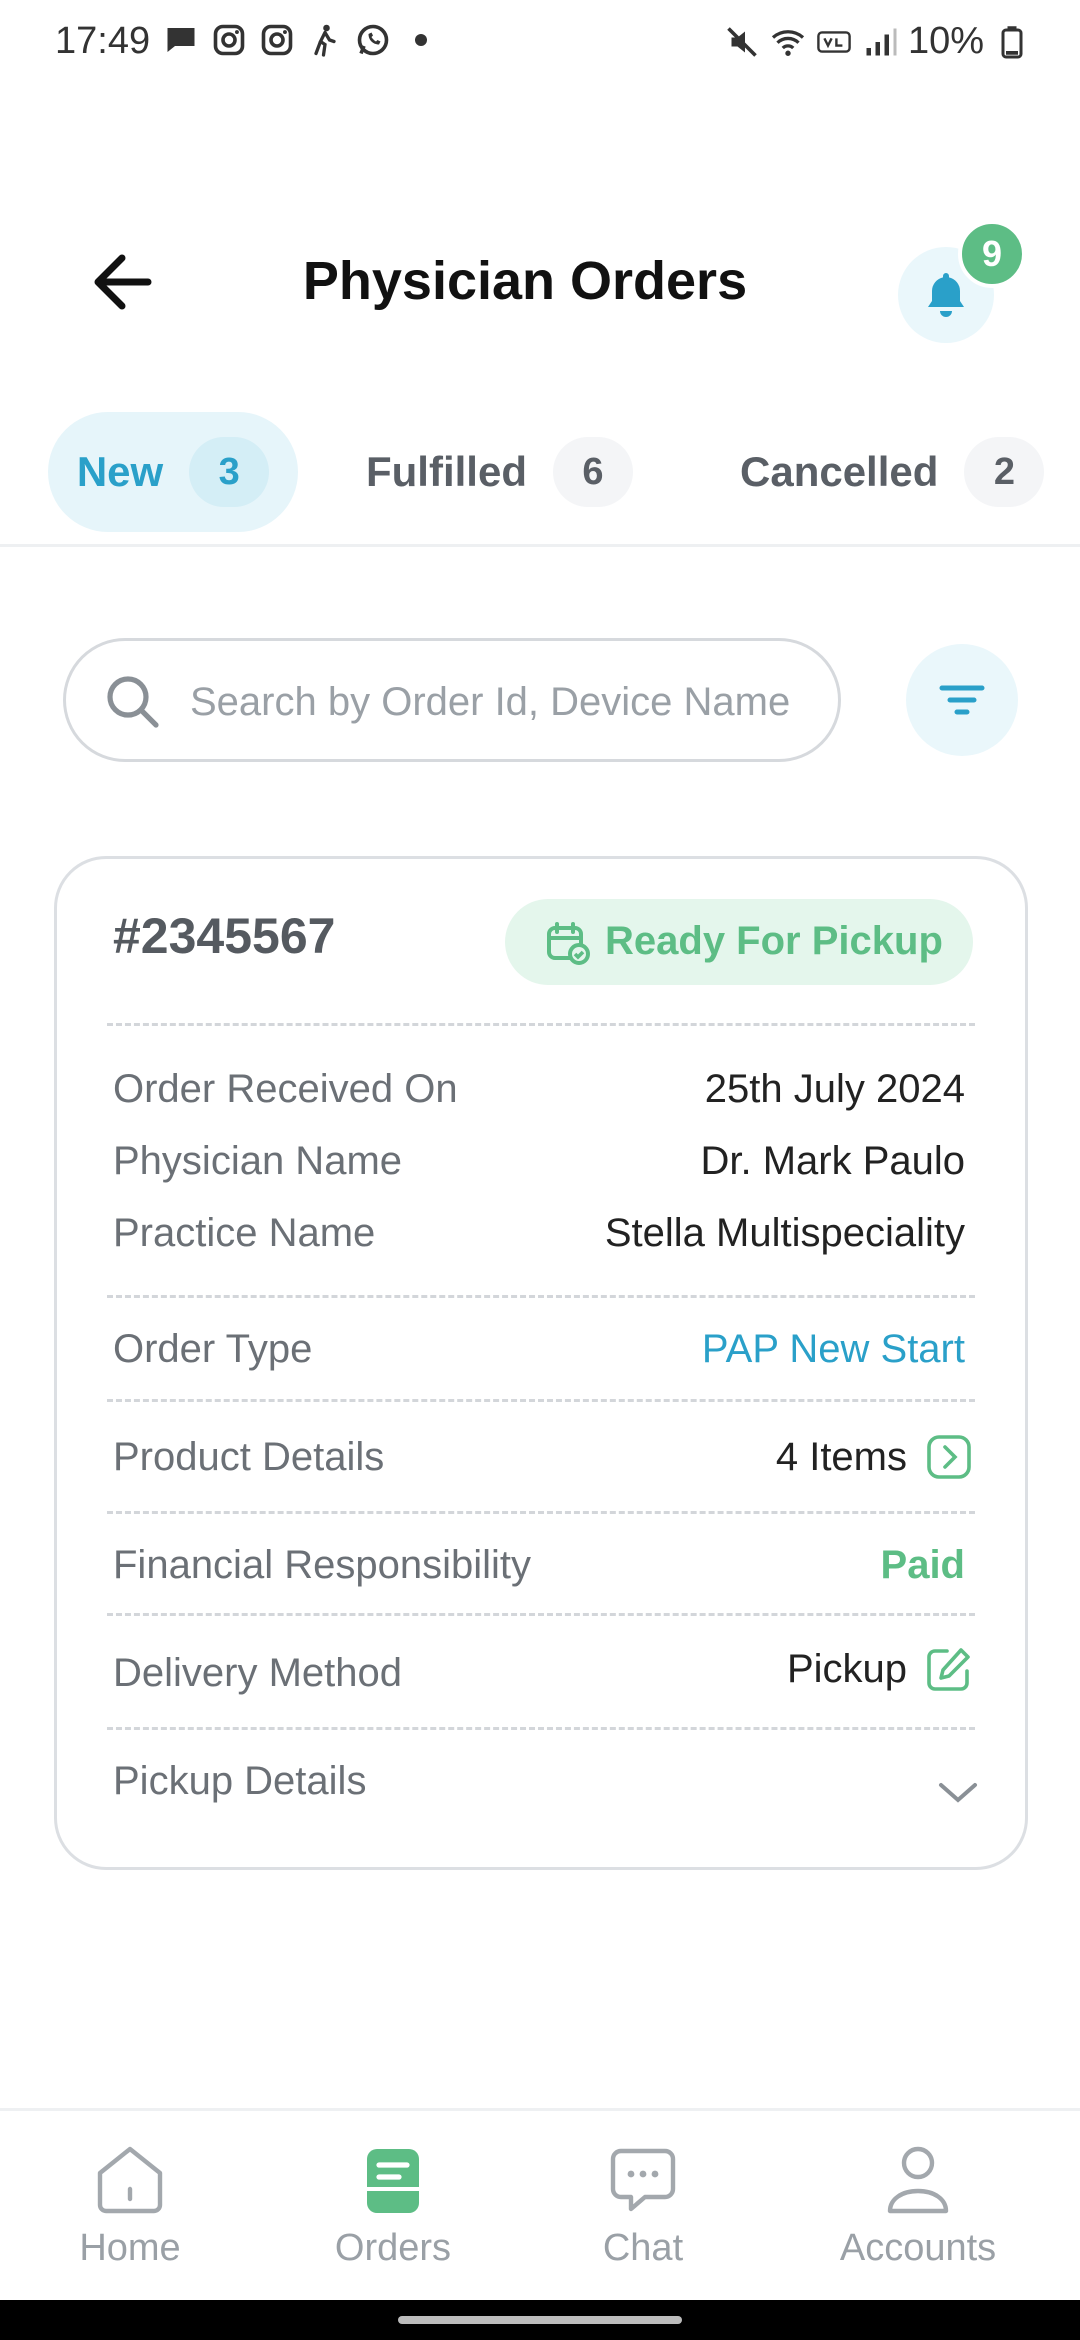 The height and width of the screenshot is (2340, 1080). I want to click on order-type-label: Order Type, so click(213, 1349).